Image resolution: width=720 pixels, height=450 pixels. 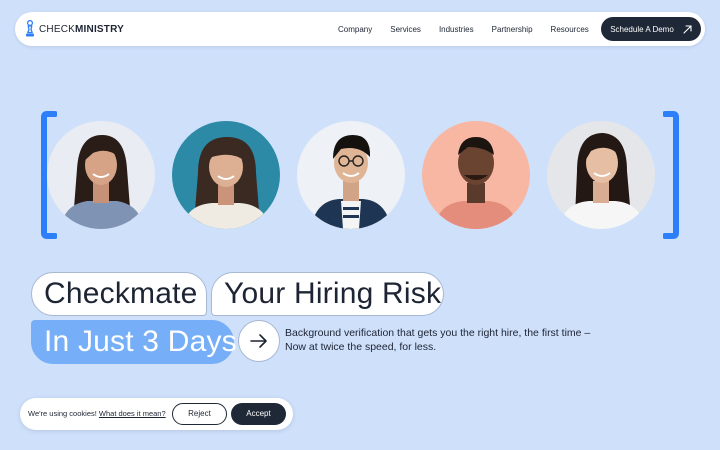 What do you see at coordinates (82, 29) in the screenshot?
I see `brand-name: CHECKMINISTRY` at bounding box center [82, 29].